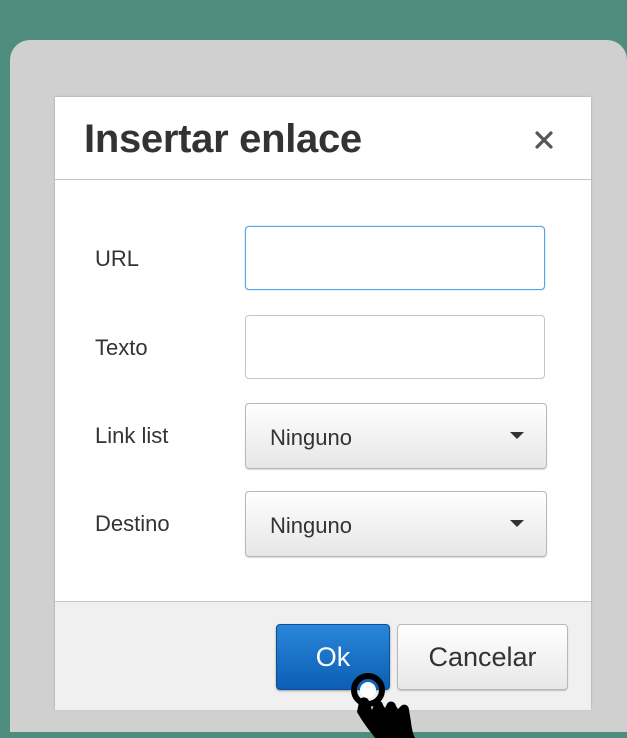  I want to click on close-button, so click(544, 140).